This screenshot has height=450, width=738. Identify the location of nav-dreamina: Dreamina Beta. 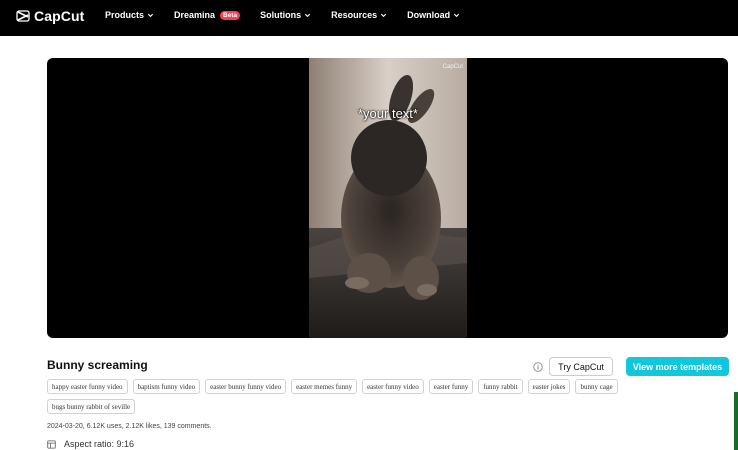
(207, 15).